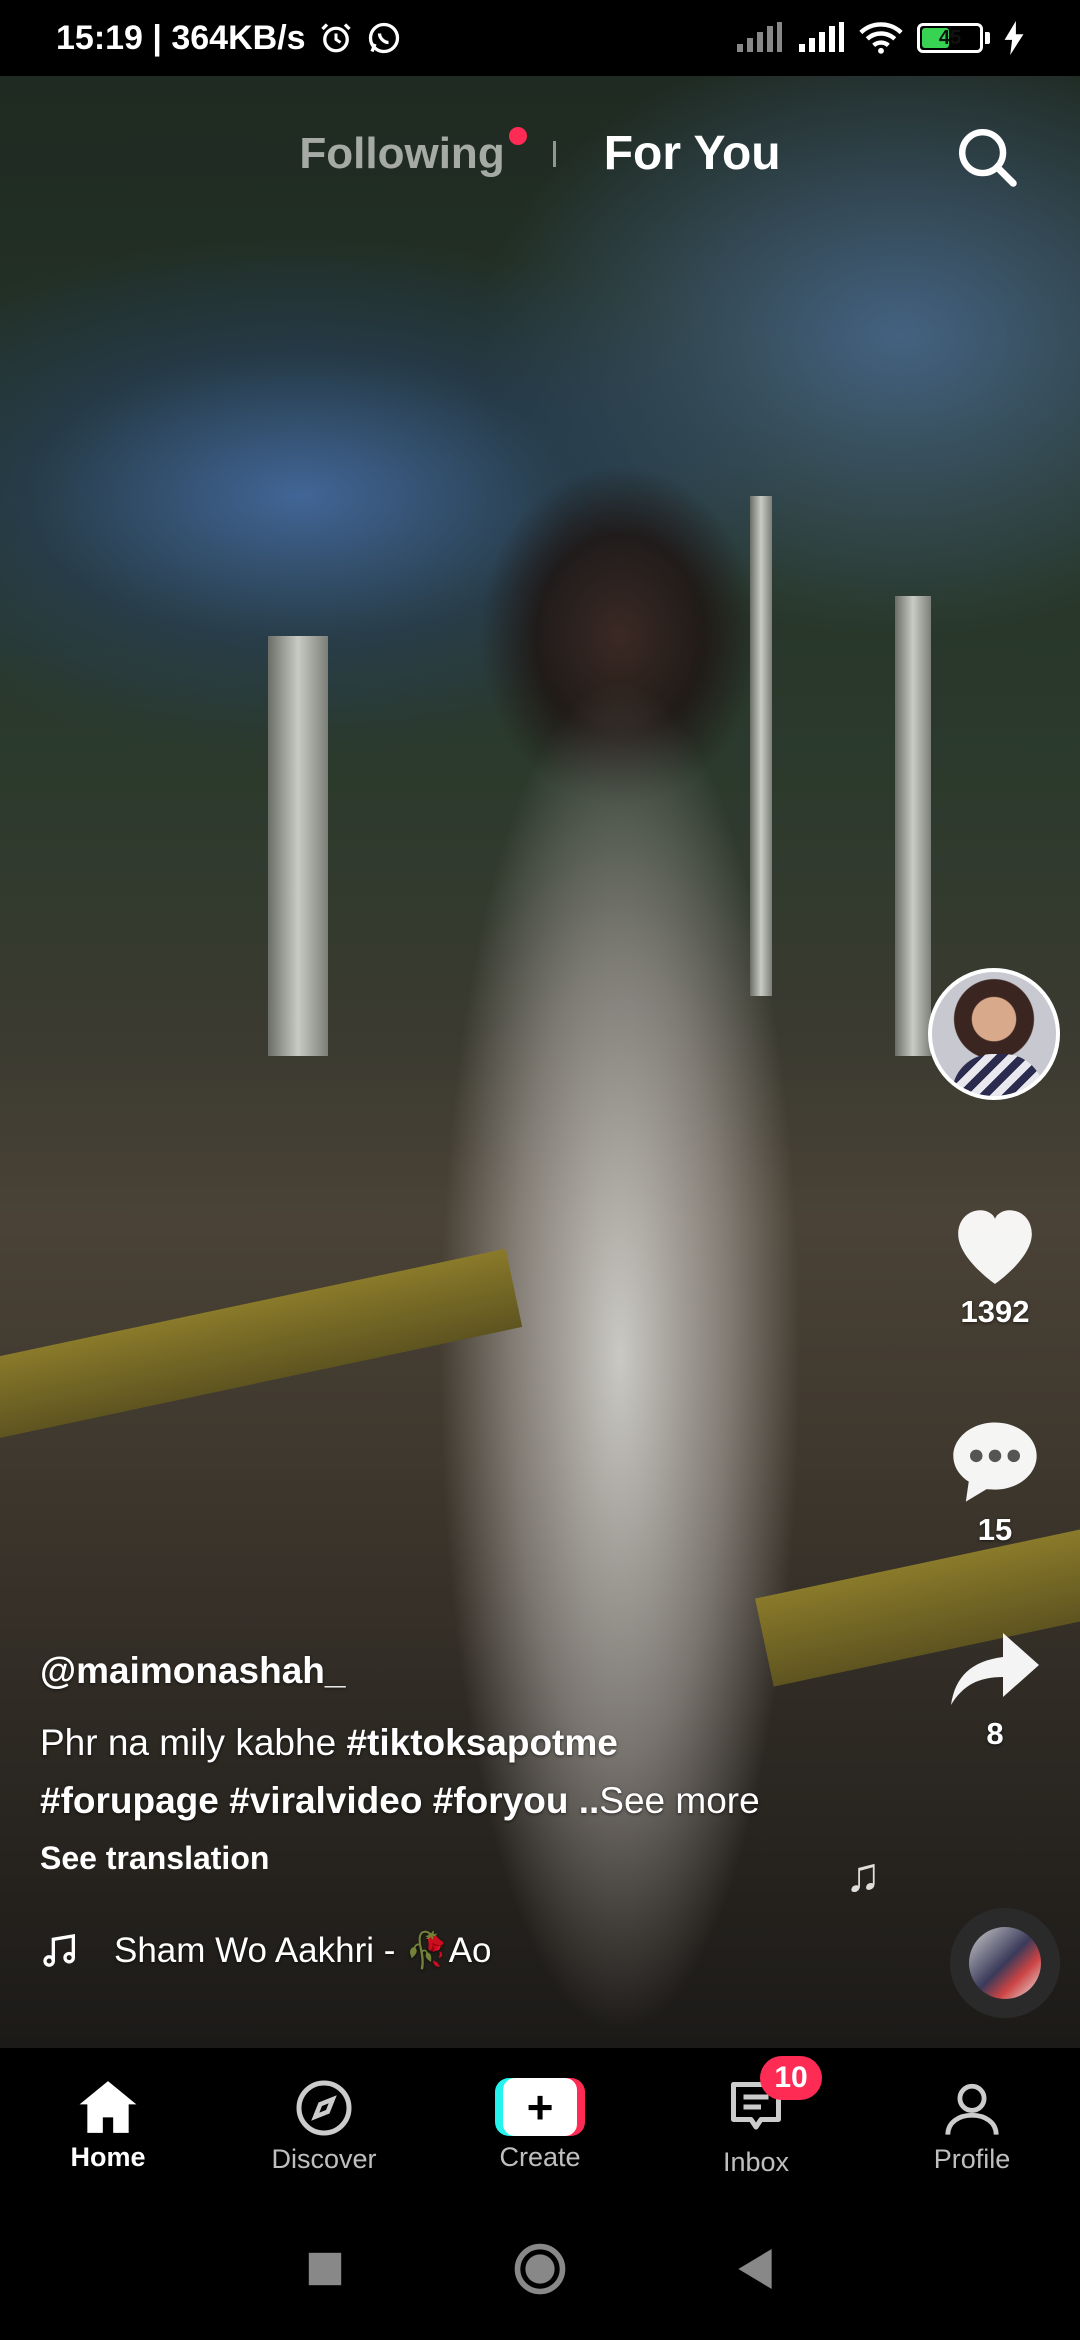  I want to click on search-icon, so click(988, 158).